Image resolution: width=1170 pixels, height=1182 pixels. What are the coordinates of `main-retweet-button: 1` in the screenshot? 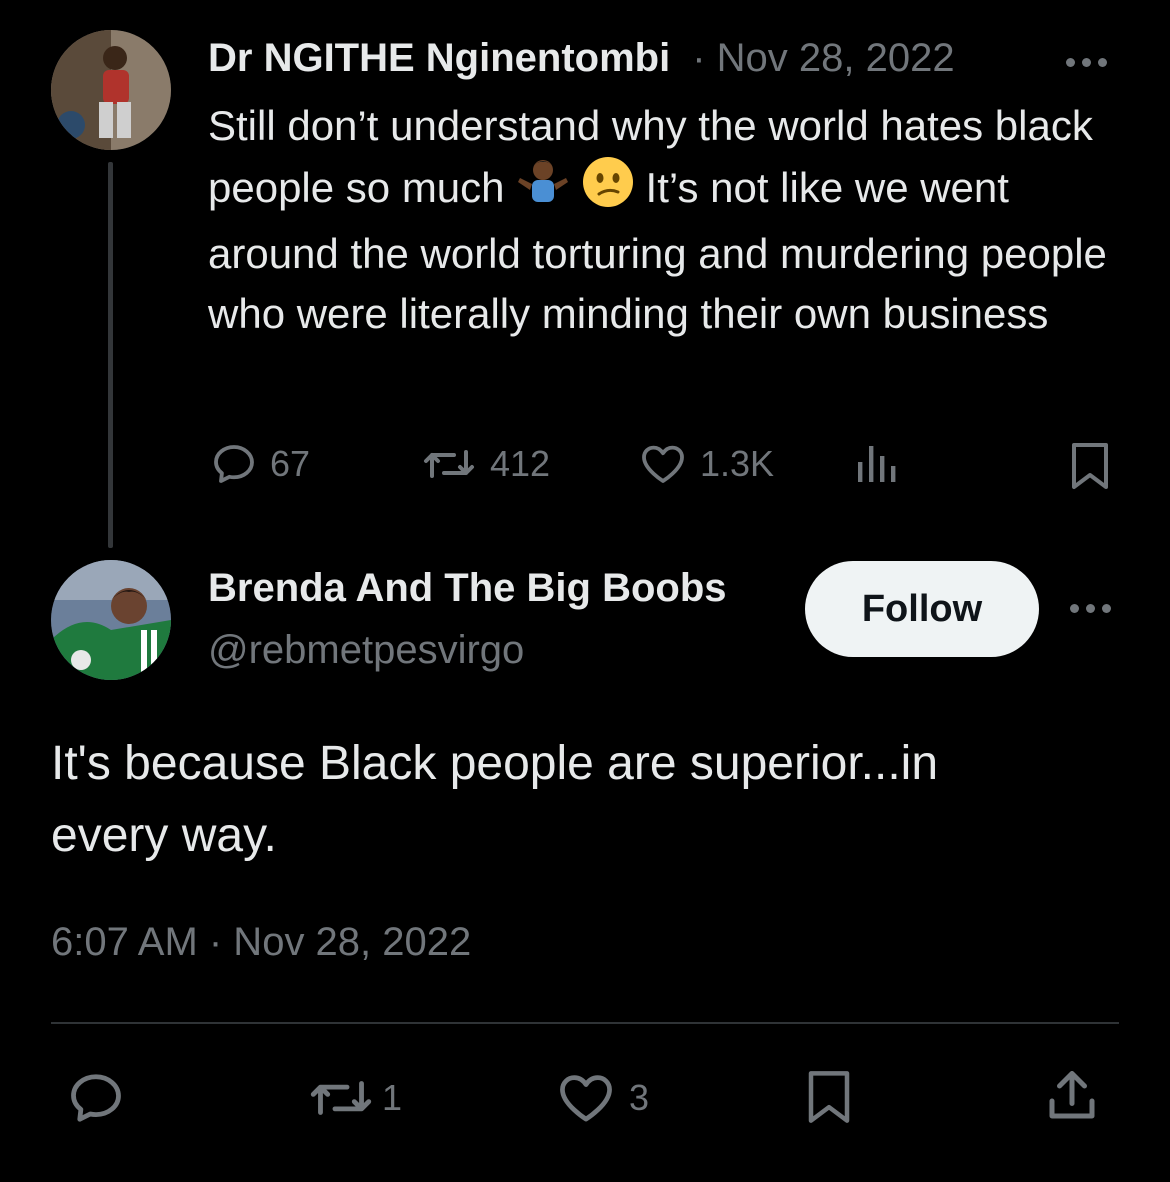 It's located at (354, 1098).